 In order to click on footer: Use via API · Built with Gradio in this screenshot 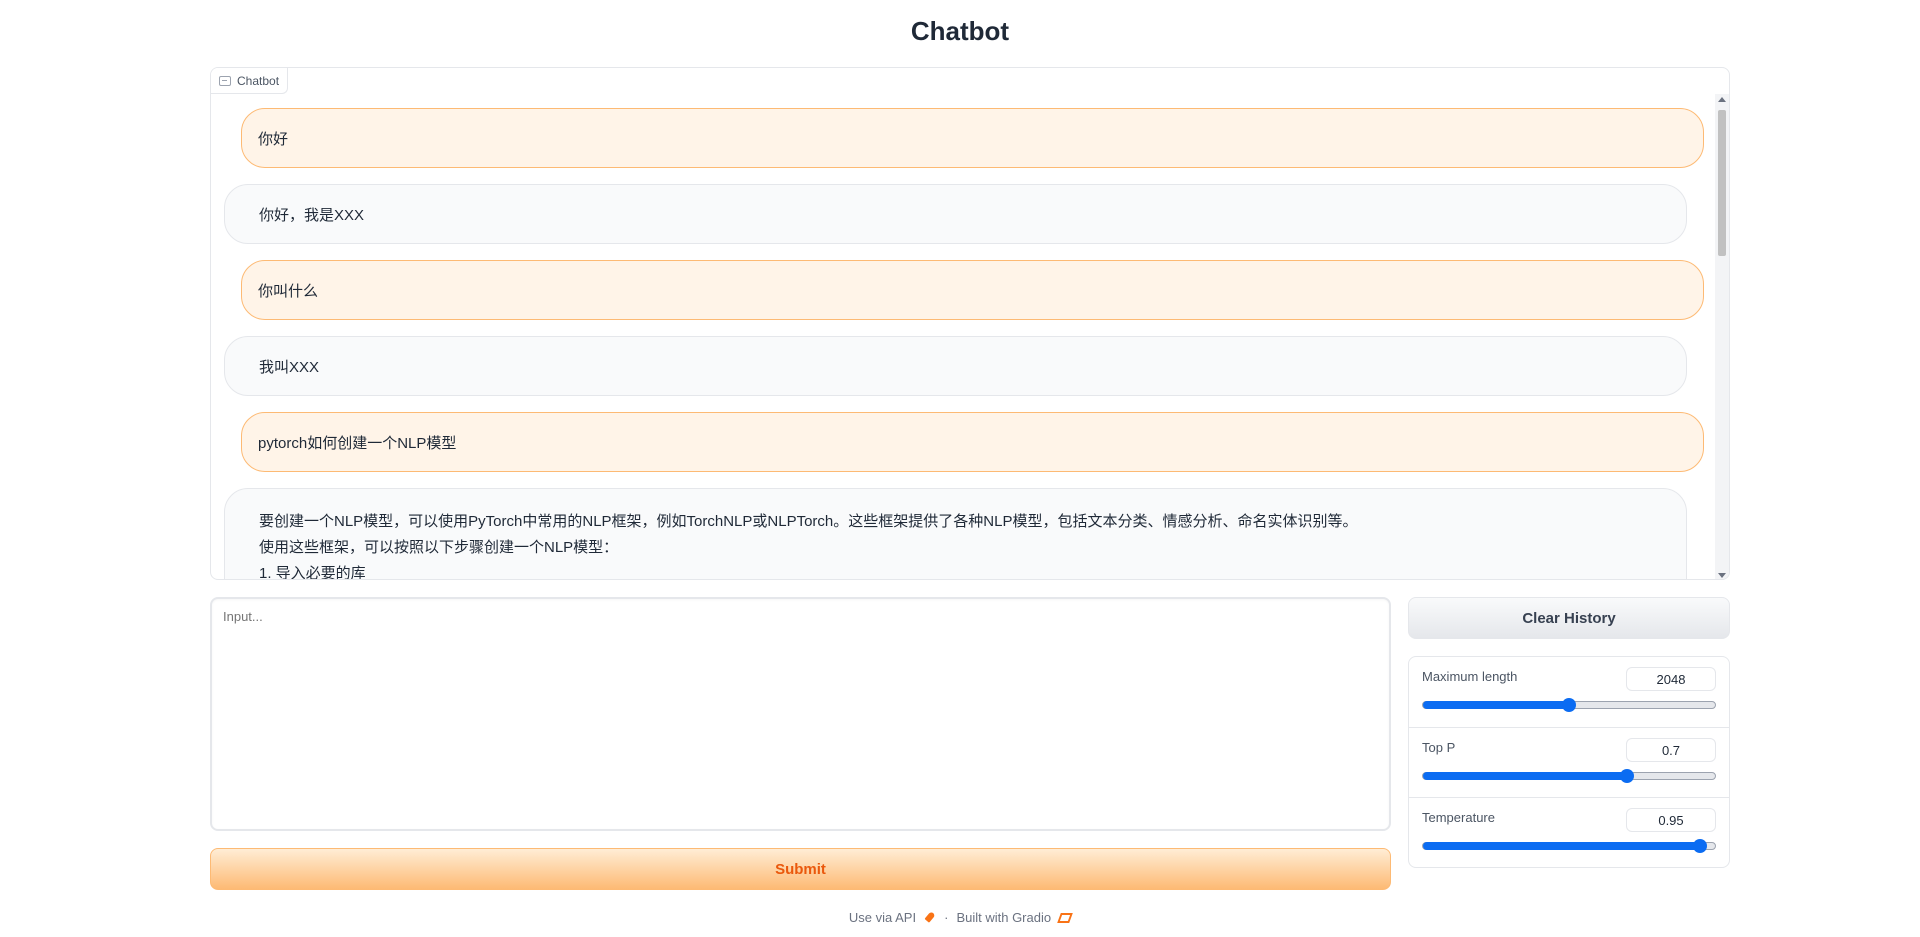, I will do `click(960, 917)`.